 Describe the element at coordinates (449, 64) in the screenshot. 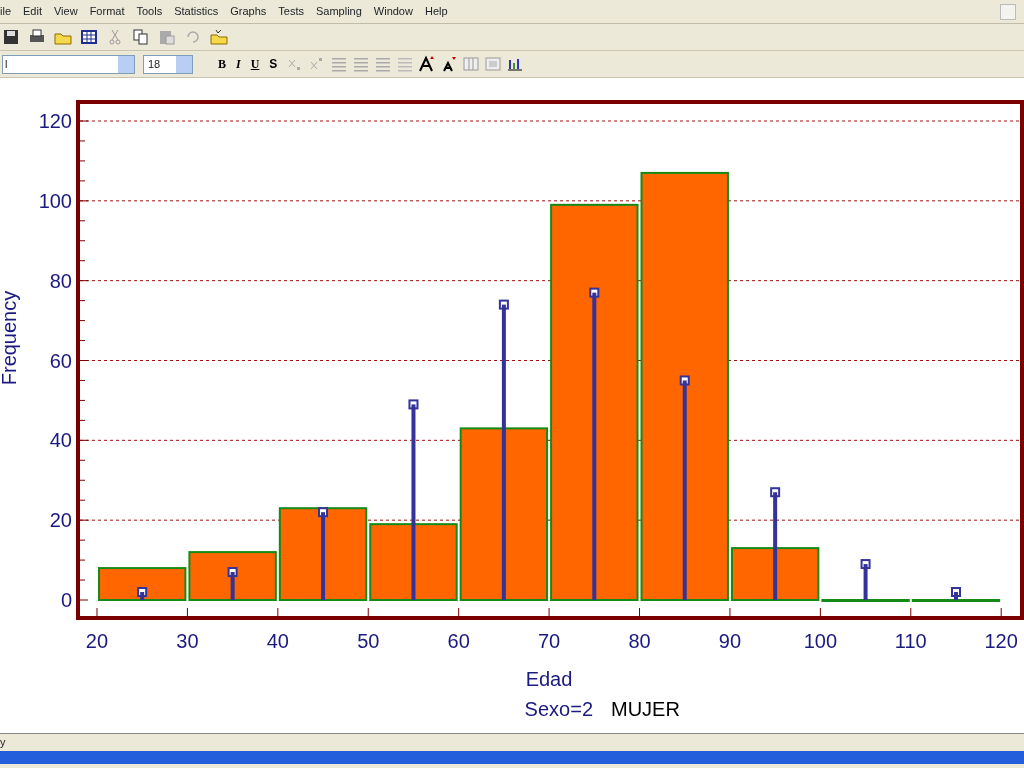

I see `shrink-font-icon` at that location.